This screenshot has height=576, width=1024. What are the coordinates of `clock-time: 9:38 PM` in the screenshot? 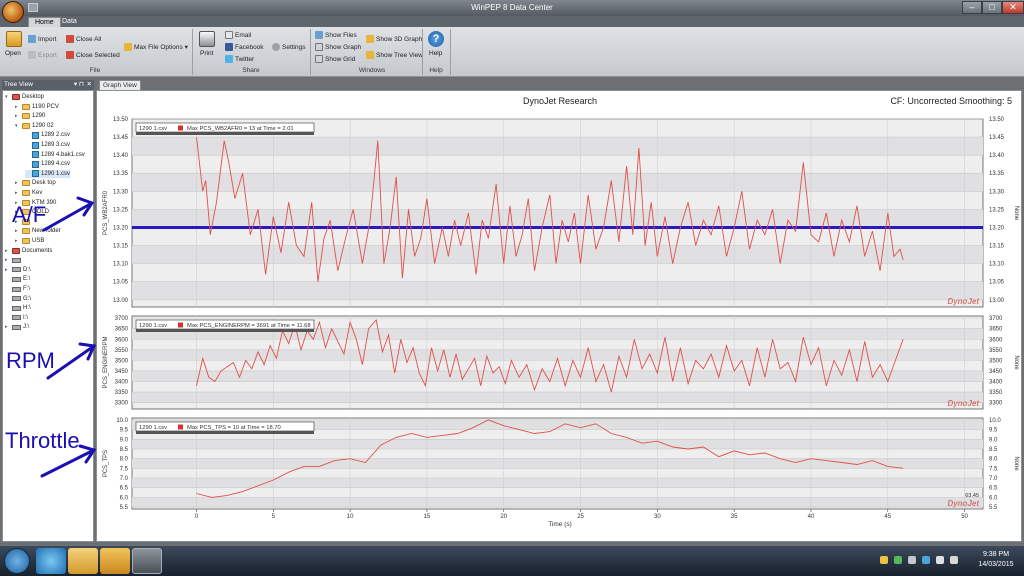 It's located at (996, 554).